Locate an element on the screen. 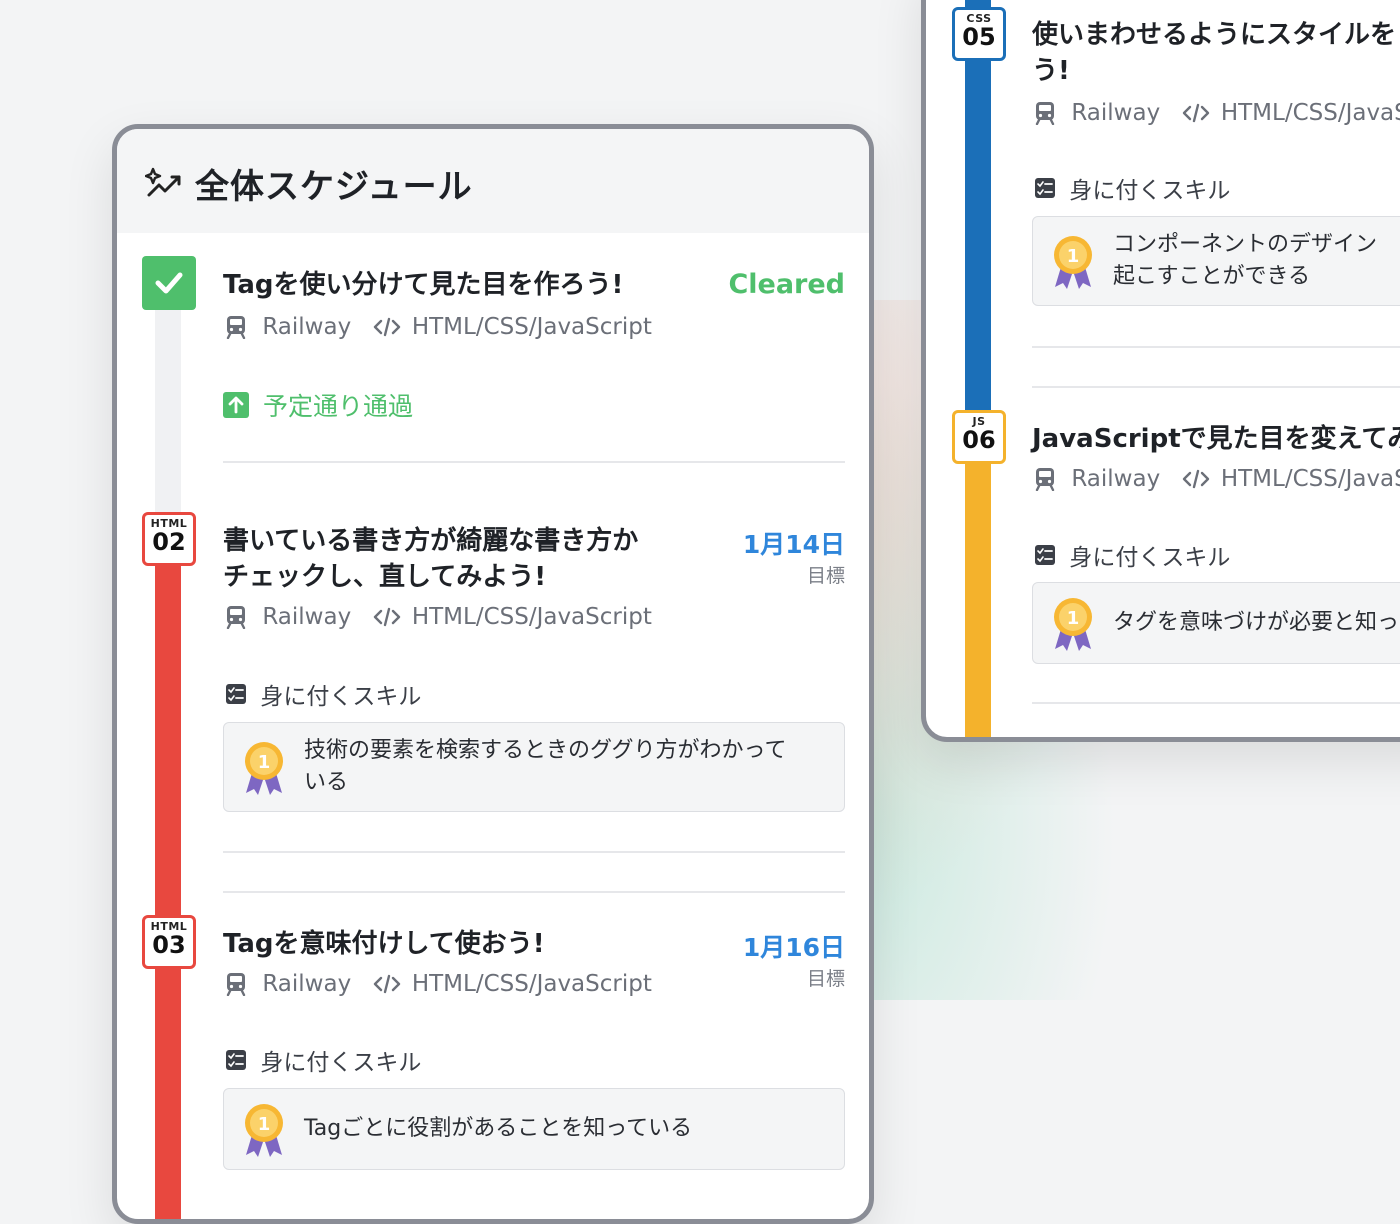 Image resolution: width=1400 pixels, height=1224 pixels. station-html-03: HTML 03 is located at coordinates (169, 942).